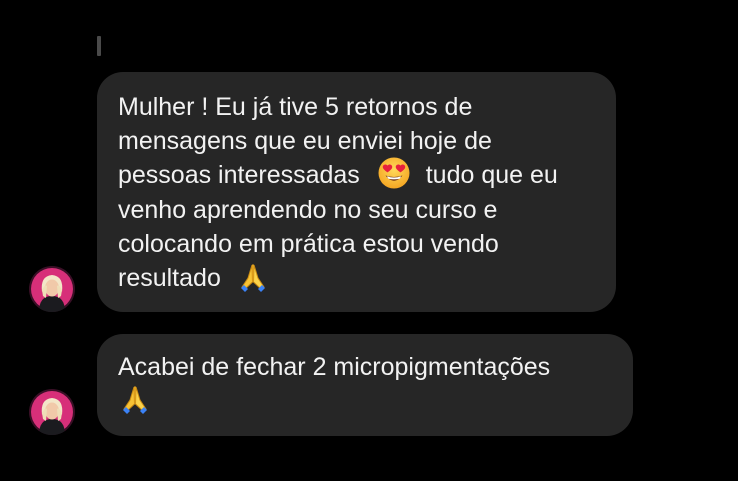 The image size is (738, 481). I want to click on message-text: resultado, so click(169, 278).